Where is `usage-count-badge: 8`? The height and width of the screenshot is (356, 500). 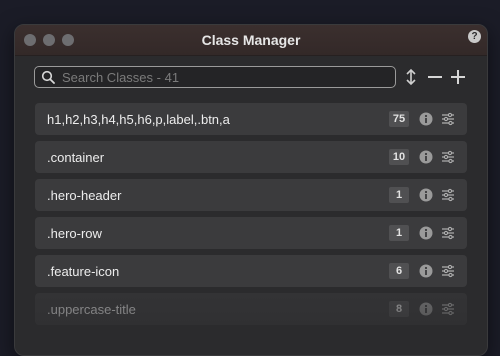
usage-count-badge: 8 is located at coordinates (399, 309).